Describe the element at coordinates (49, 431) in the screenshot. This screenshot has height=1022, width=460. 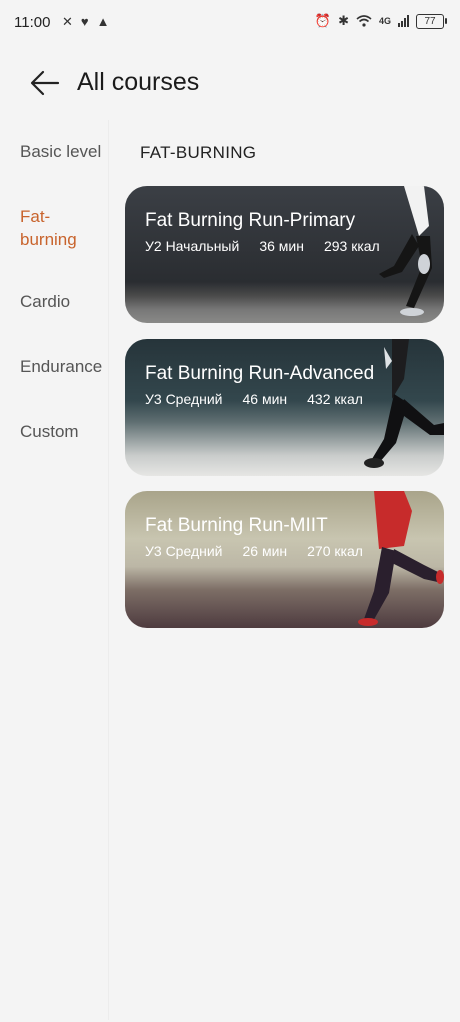
I see `sidebar-item-custom: Custom` at that location.